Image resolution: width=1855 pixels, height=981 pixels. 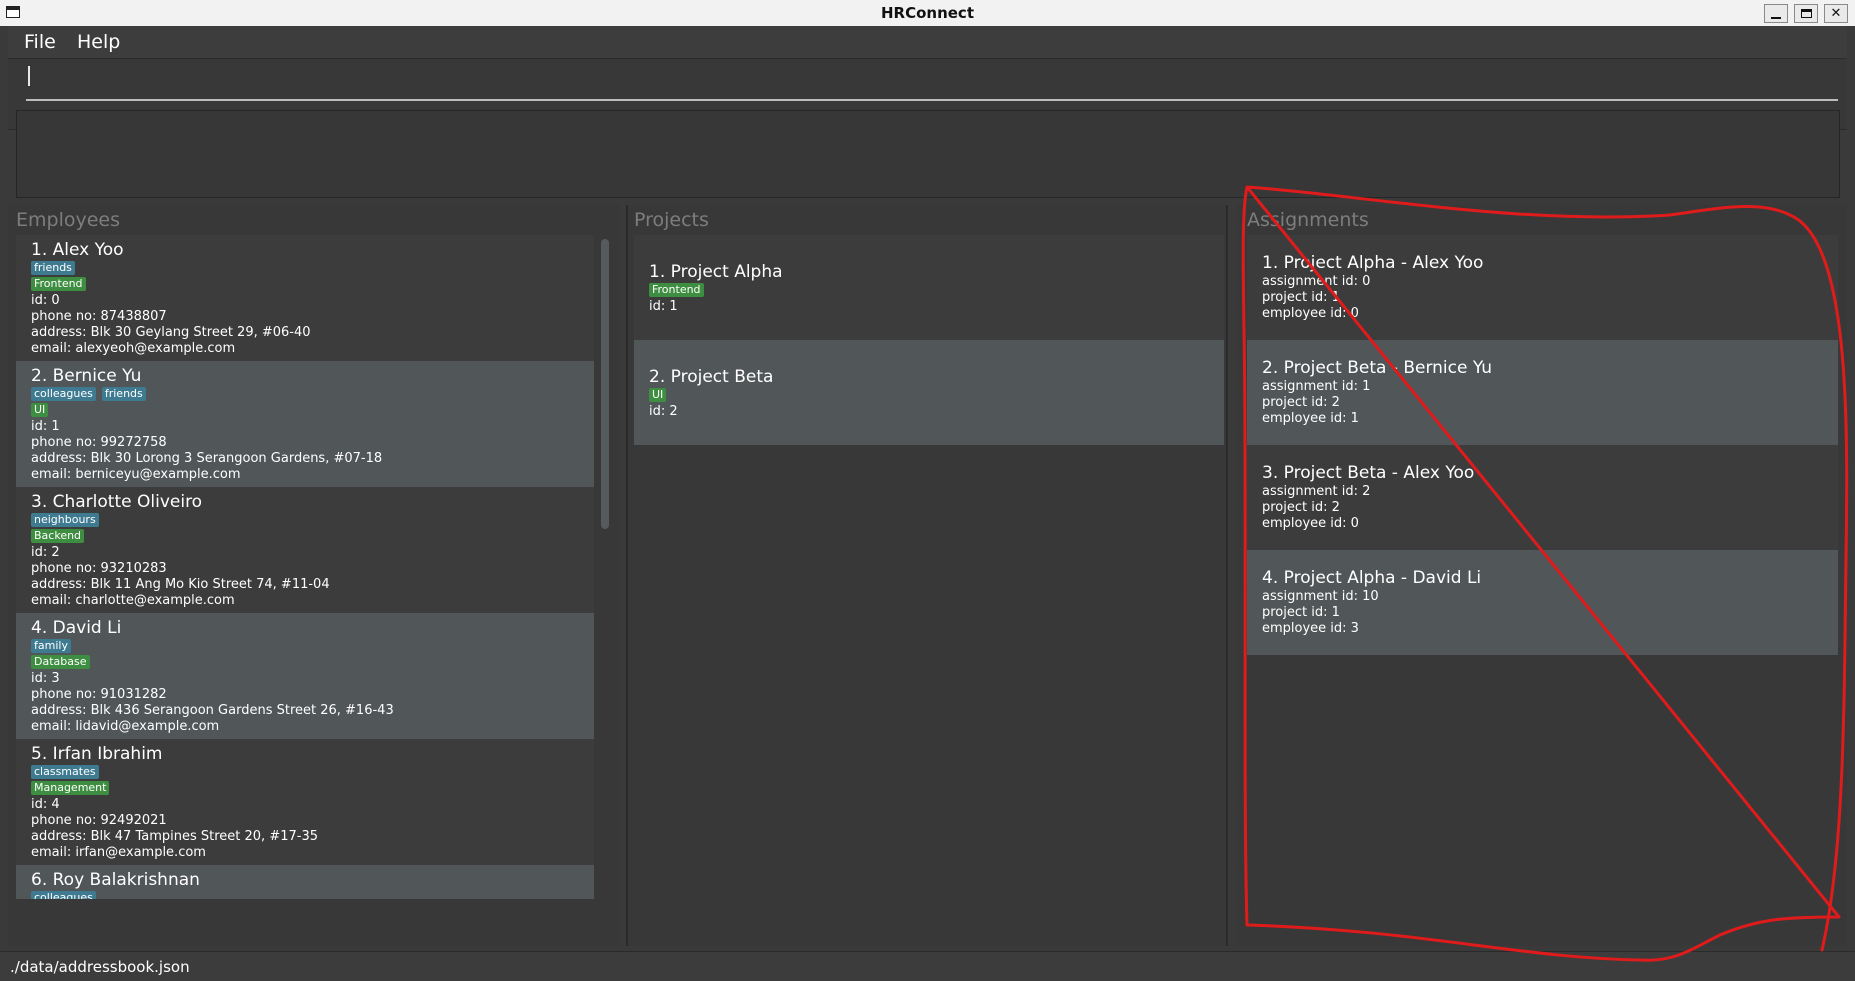 I want to click on employee-id: id: 1, so click(x=45, y=426).